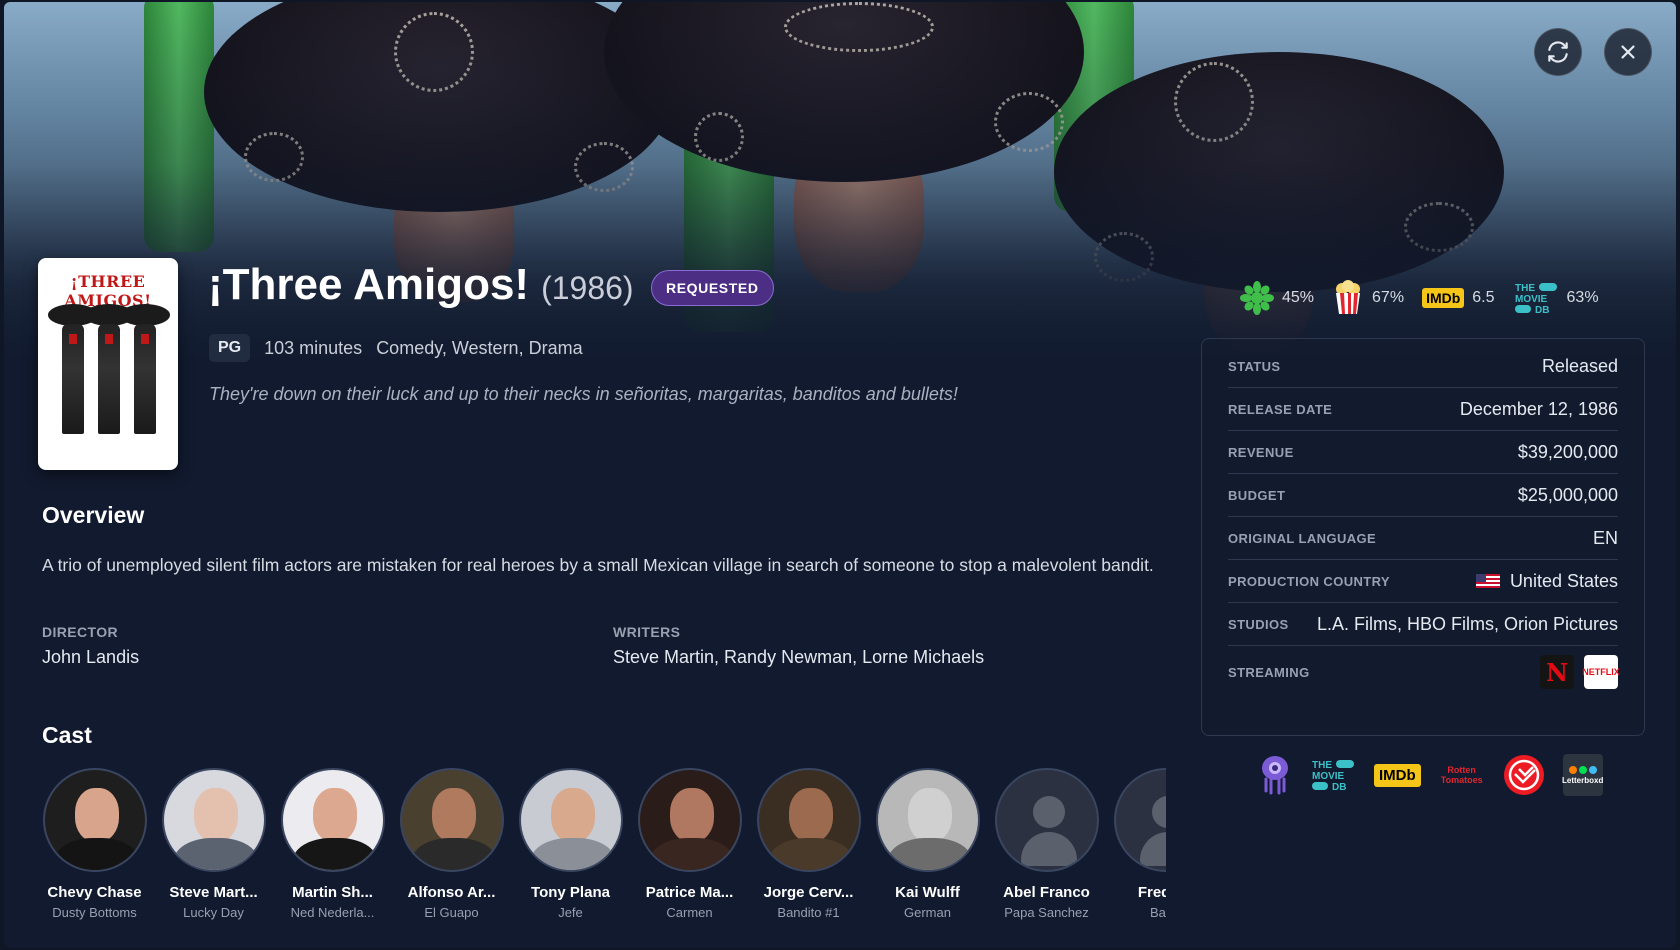  I want to click on info-value: L.A. Films, HBO Films, Orion Pictures, so click(1467, 623).